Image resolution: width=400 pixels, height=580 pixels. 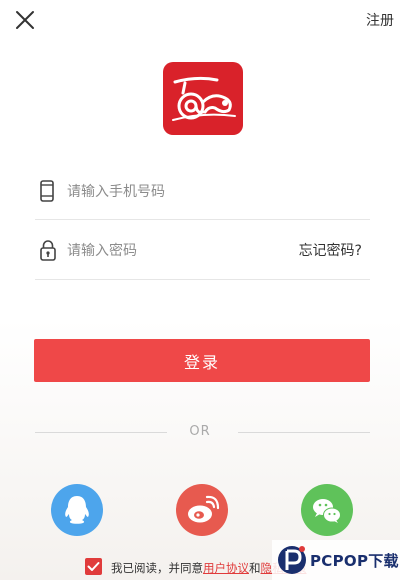 What do you see at coordinates (157, 568) in the screenshot?
I see `agreement-prefix: 我已阅读，并同意` at bounding box center [157, 568].